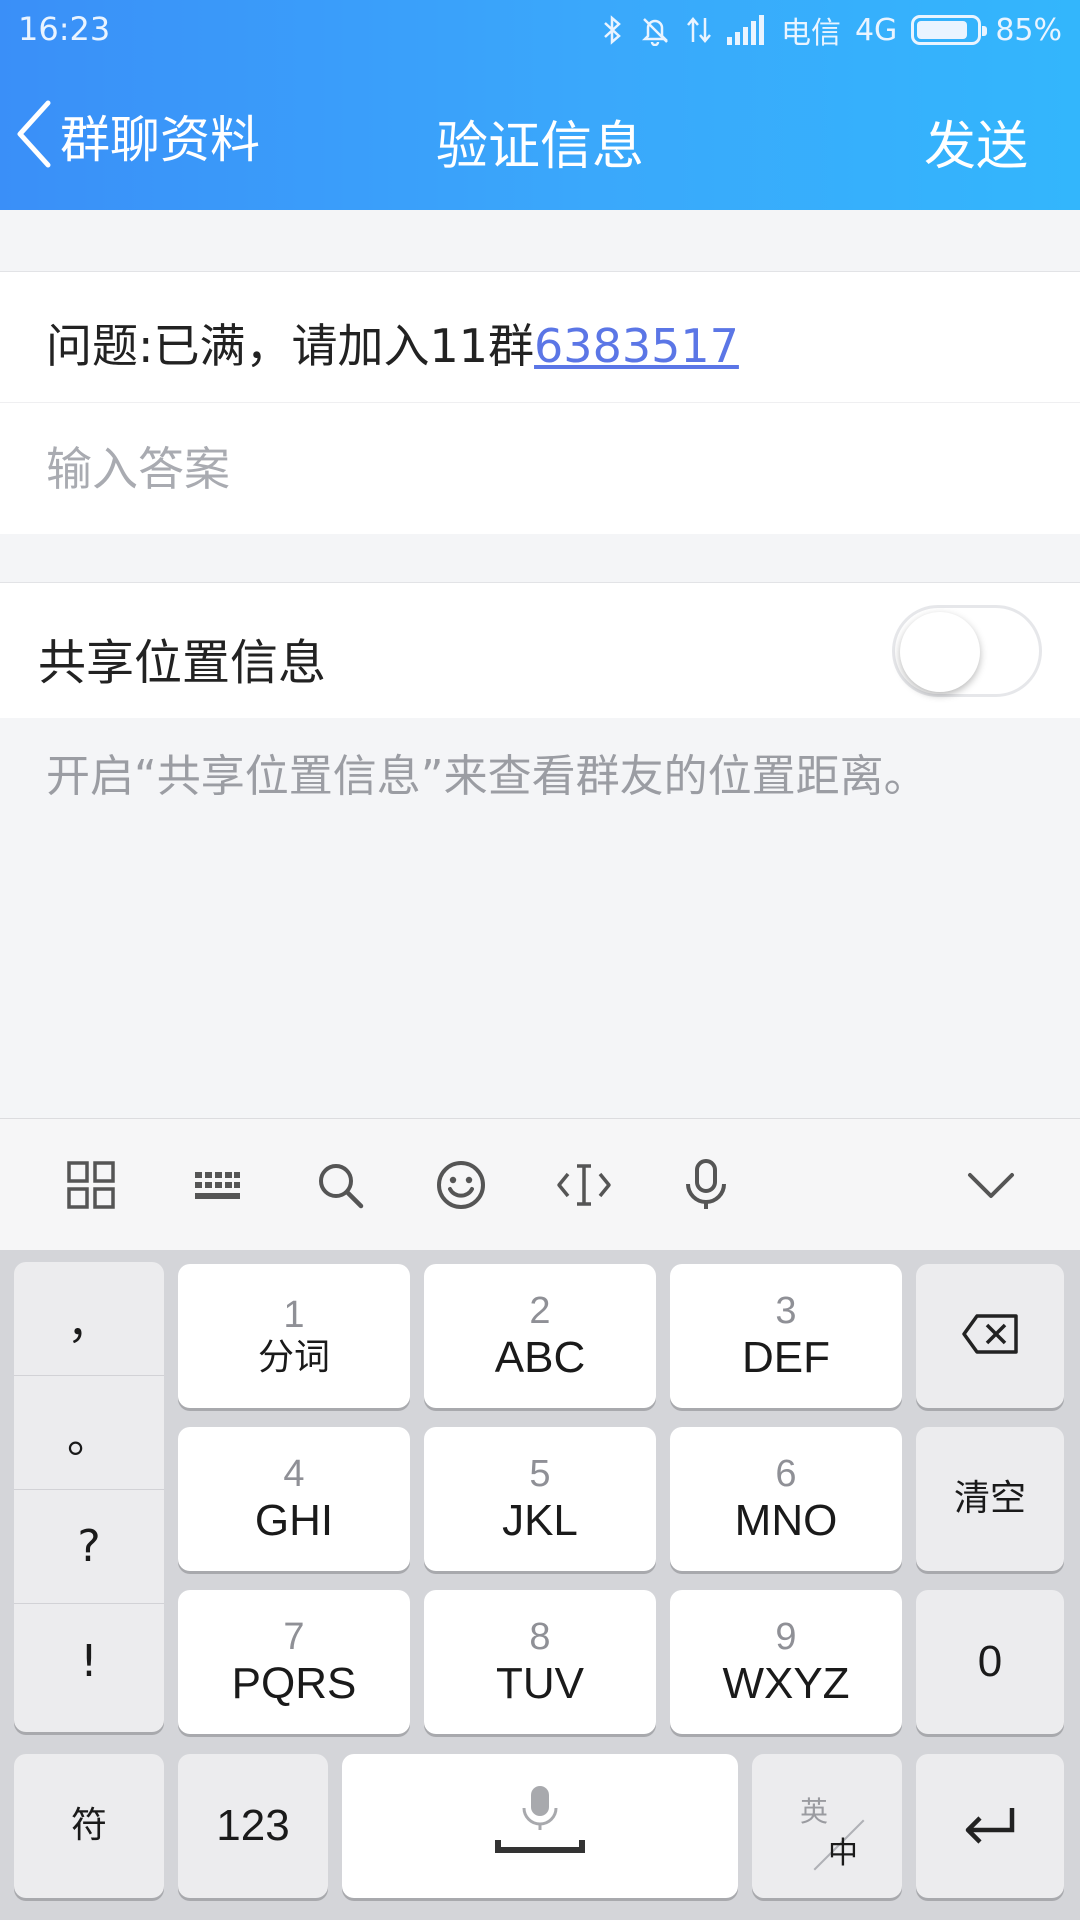 The width and height of the screenshot is (1080, 1920). What do you see at coordinates (827, 1826) in the screenshot?
I see `language-switch-key: 英 中` at bounding box center [827, 1826].